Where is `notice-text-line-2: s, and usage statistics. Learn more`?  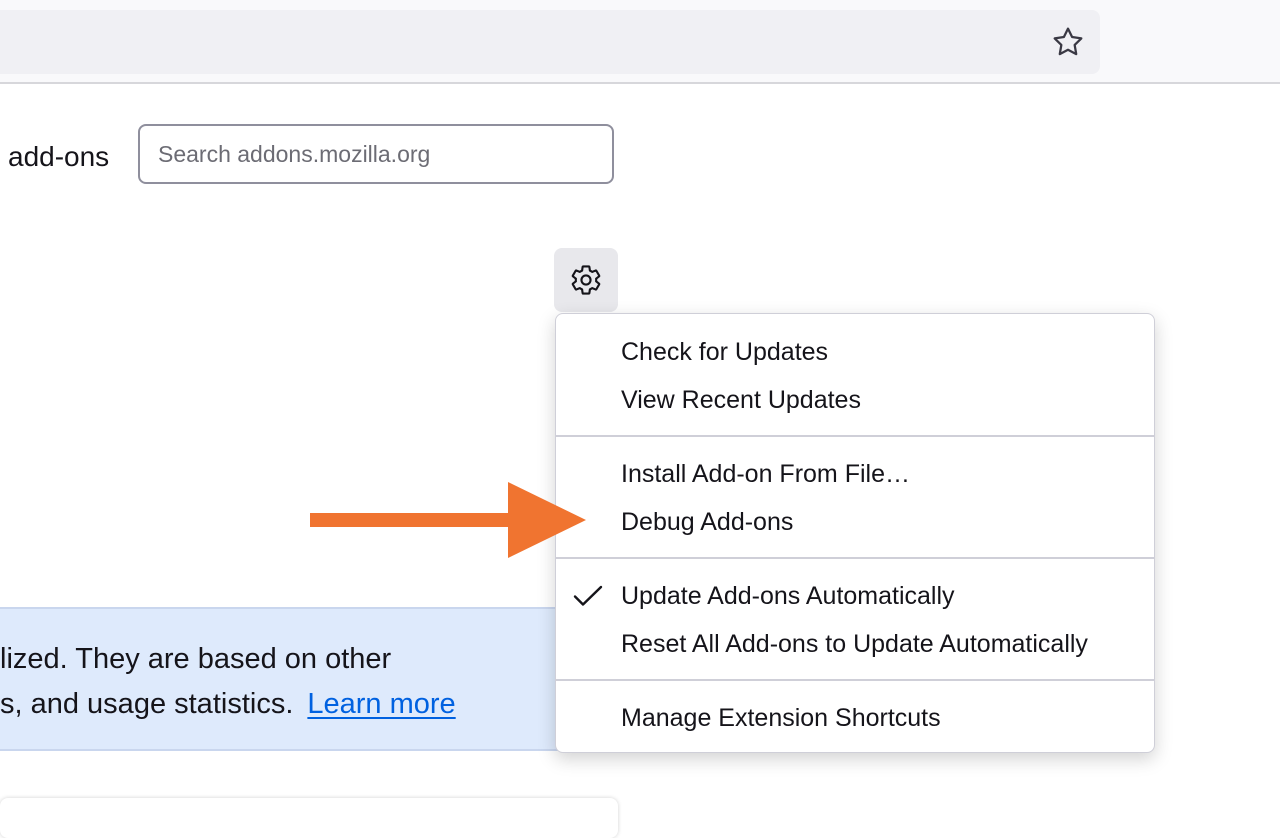 notice-text-line-2: s, and usage statistics. Learn more is located at coordinates (228, 704).